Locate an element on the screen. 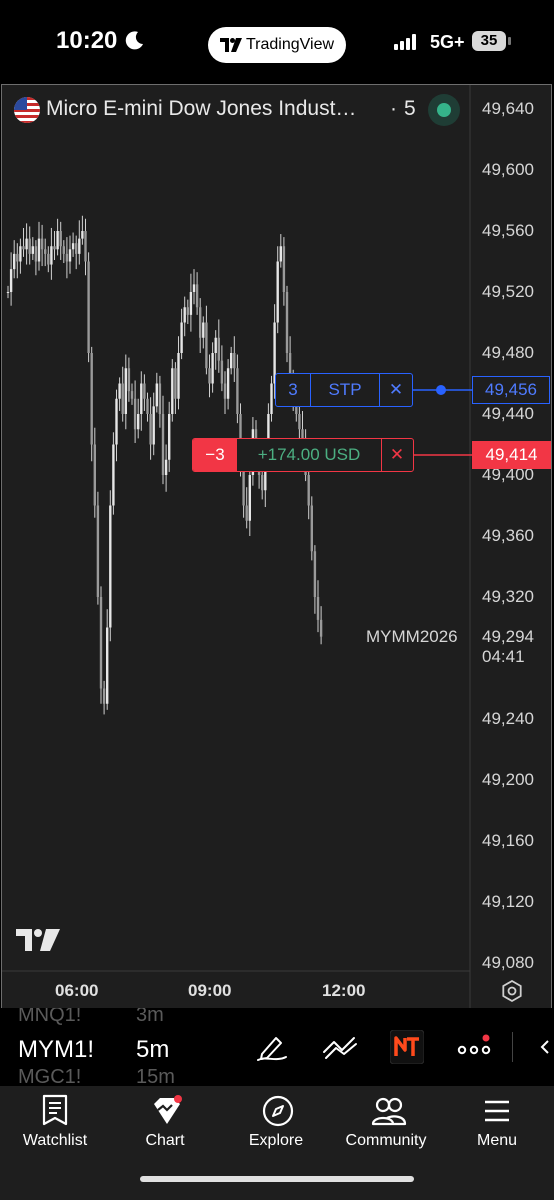 Image resolution: width=554 pixels, height=1200 pixels. time-axis-tick: 12:00 is located at coordinates (344, 990).